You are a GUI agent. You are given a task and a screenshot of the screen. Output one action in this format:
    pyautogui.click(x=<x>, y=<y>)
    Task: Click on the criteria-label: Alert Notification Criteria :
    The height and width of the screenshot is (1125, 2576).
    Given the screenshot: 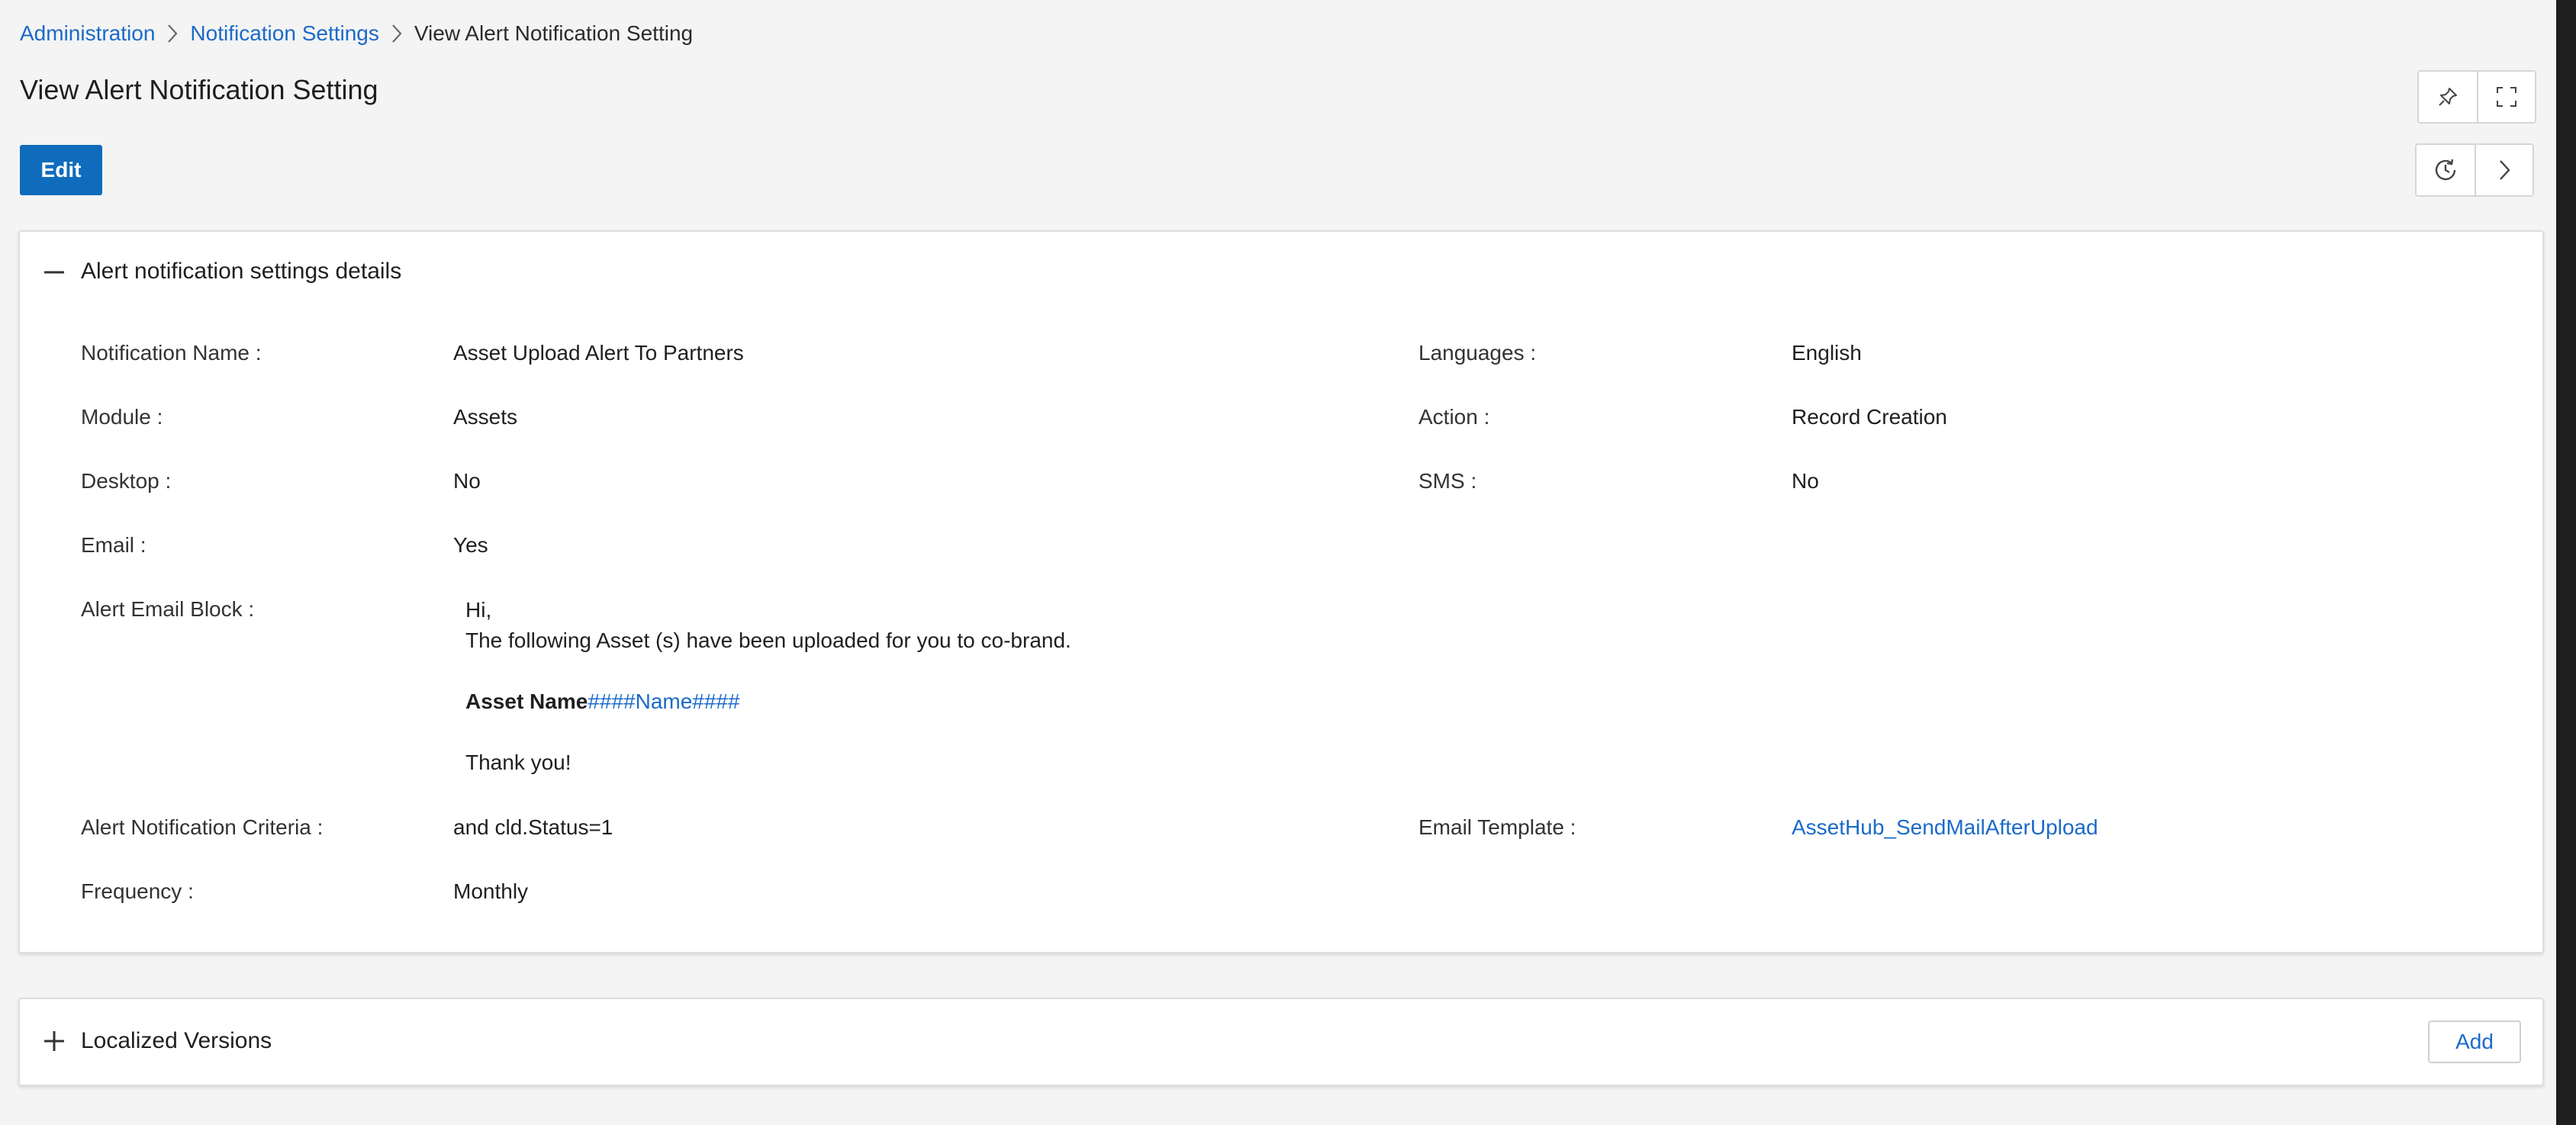 What is the action you would take?
    pyautogui.click(x=202, y=827)
    